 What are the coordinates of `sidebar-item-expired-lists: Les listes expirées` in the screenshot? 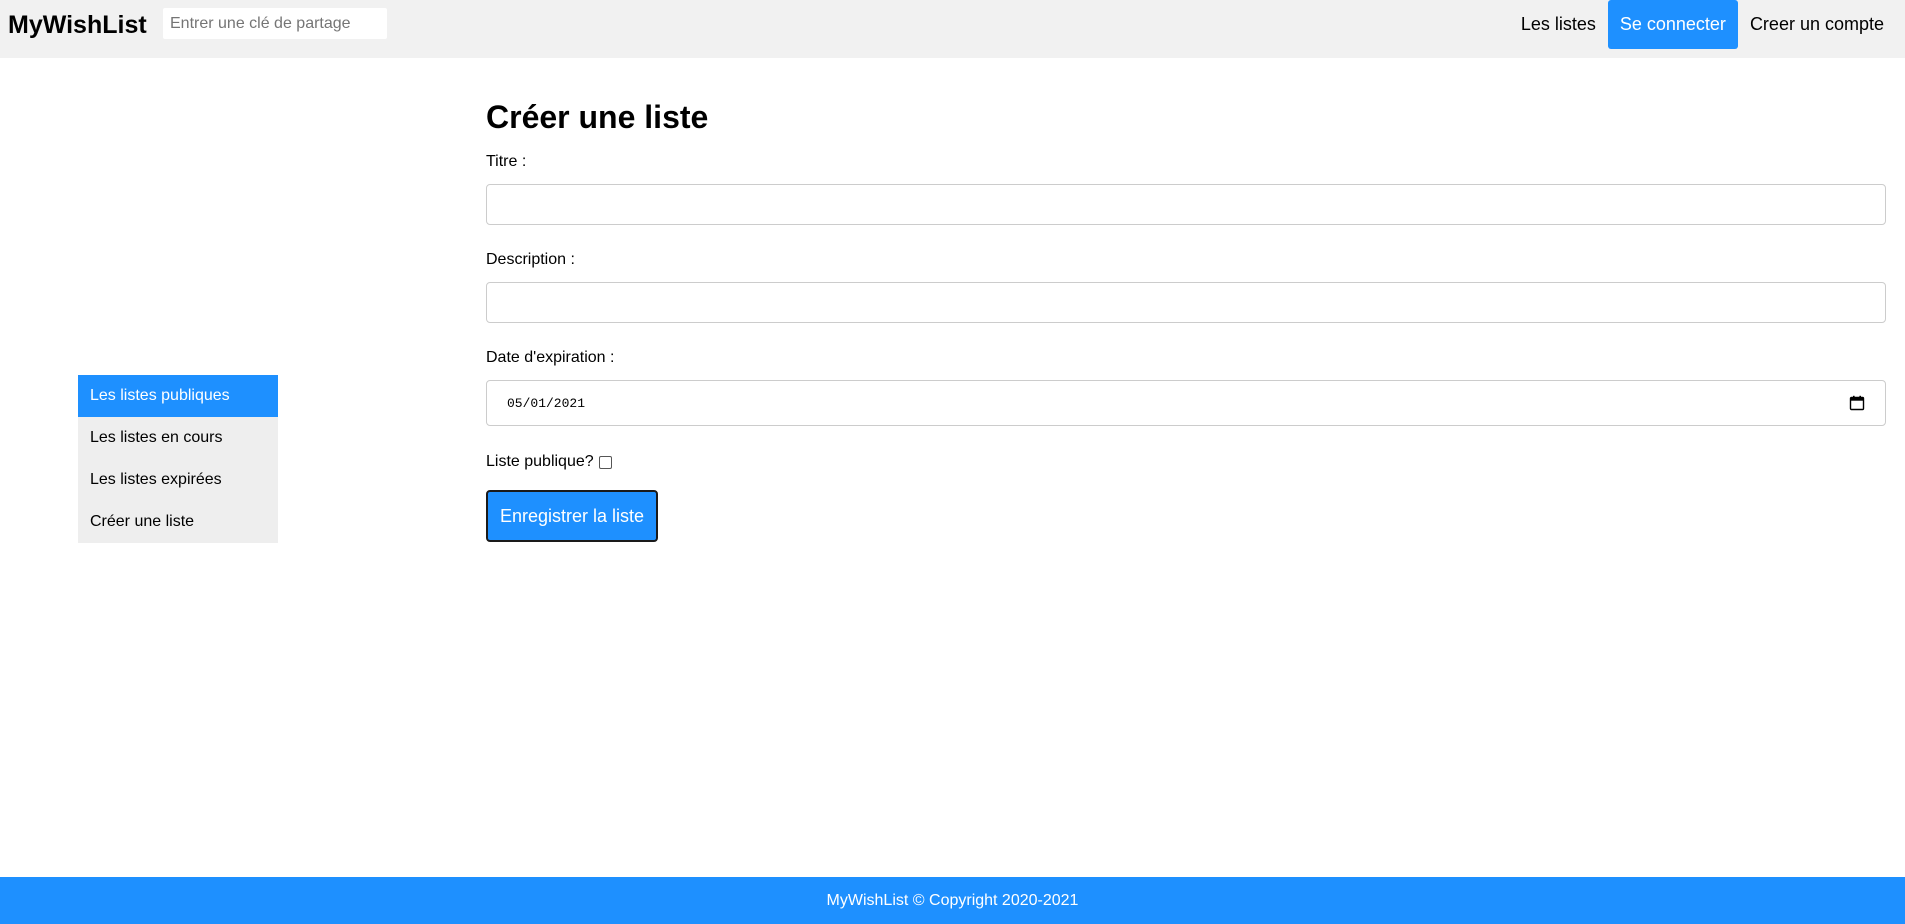 It's located at (178, 480).